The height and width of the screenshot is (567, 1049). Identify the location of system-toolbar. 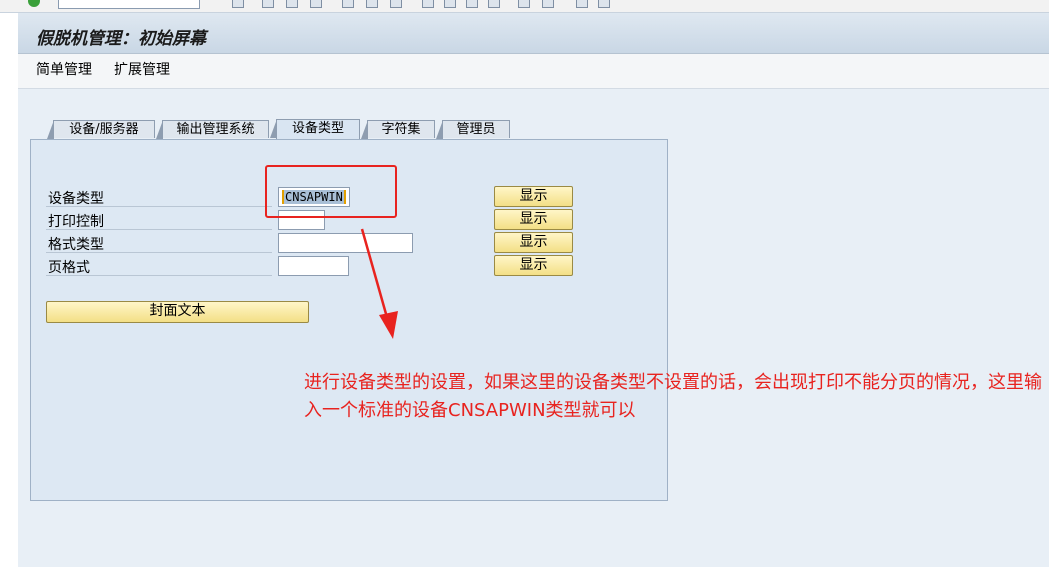
(524, 6).